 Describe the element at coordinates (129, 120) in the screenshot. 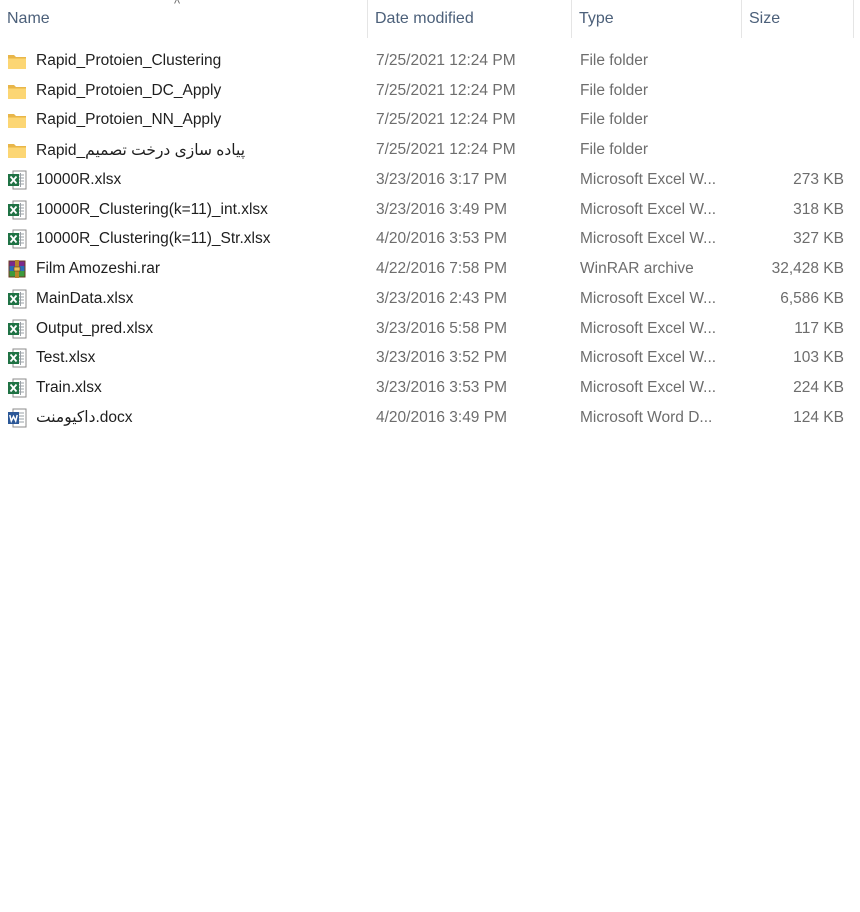

I see `file-name: Rapid_Protoien_NN_Apply` at that location.